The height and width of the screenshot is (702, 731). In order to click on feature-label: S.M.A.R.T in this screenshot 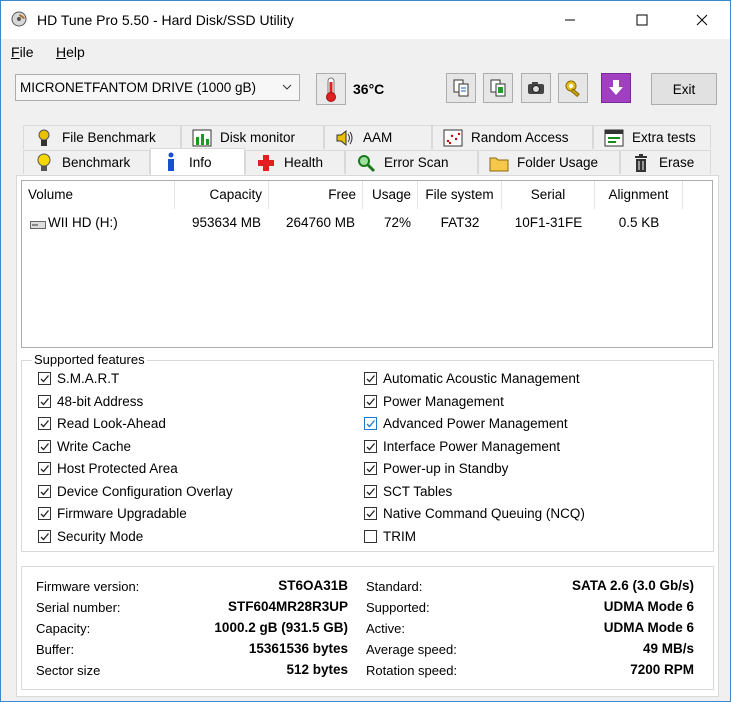, I will do `click(88, 378)`.